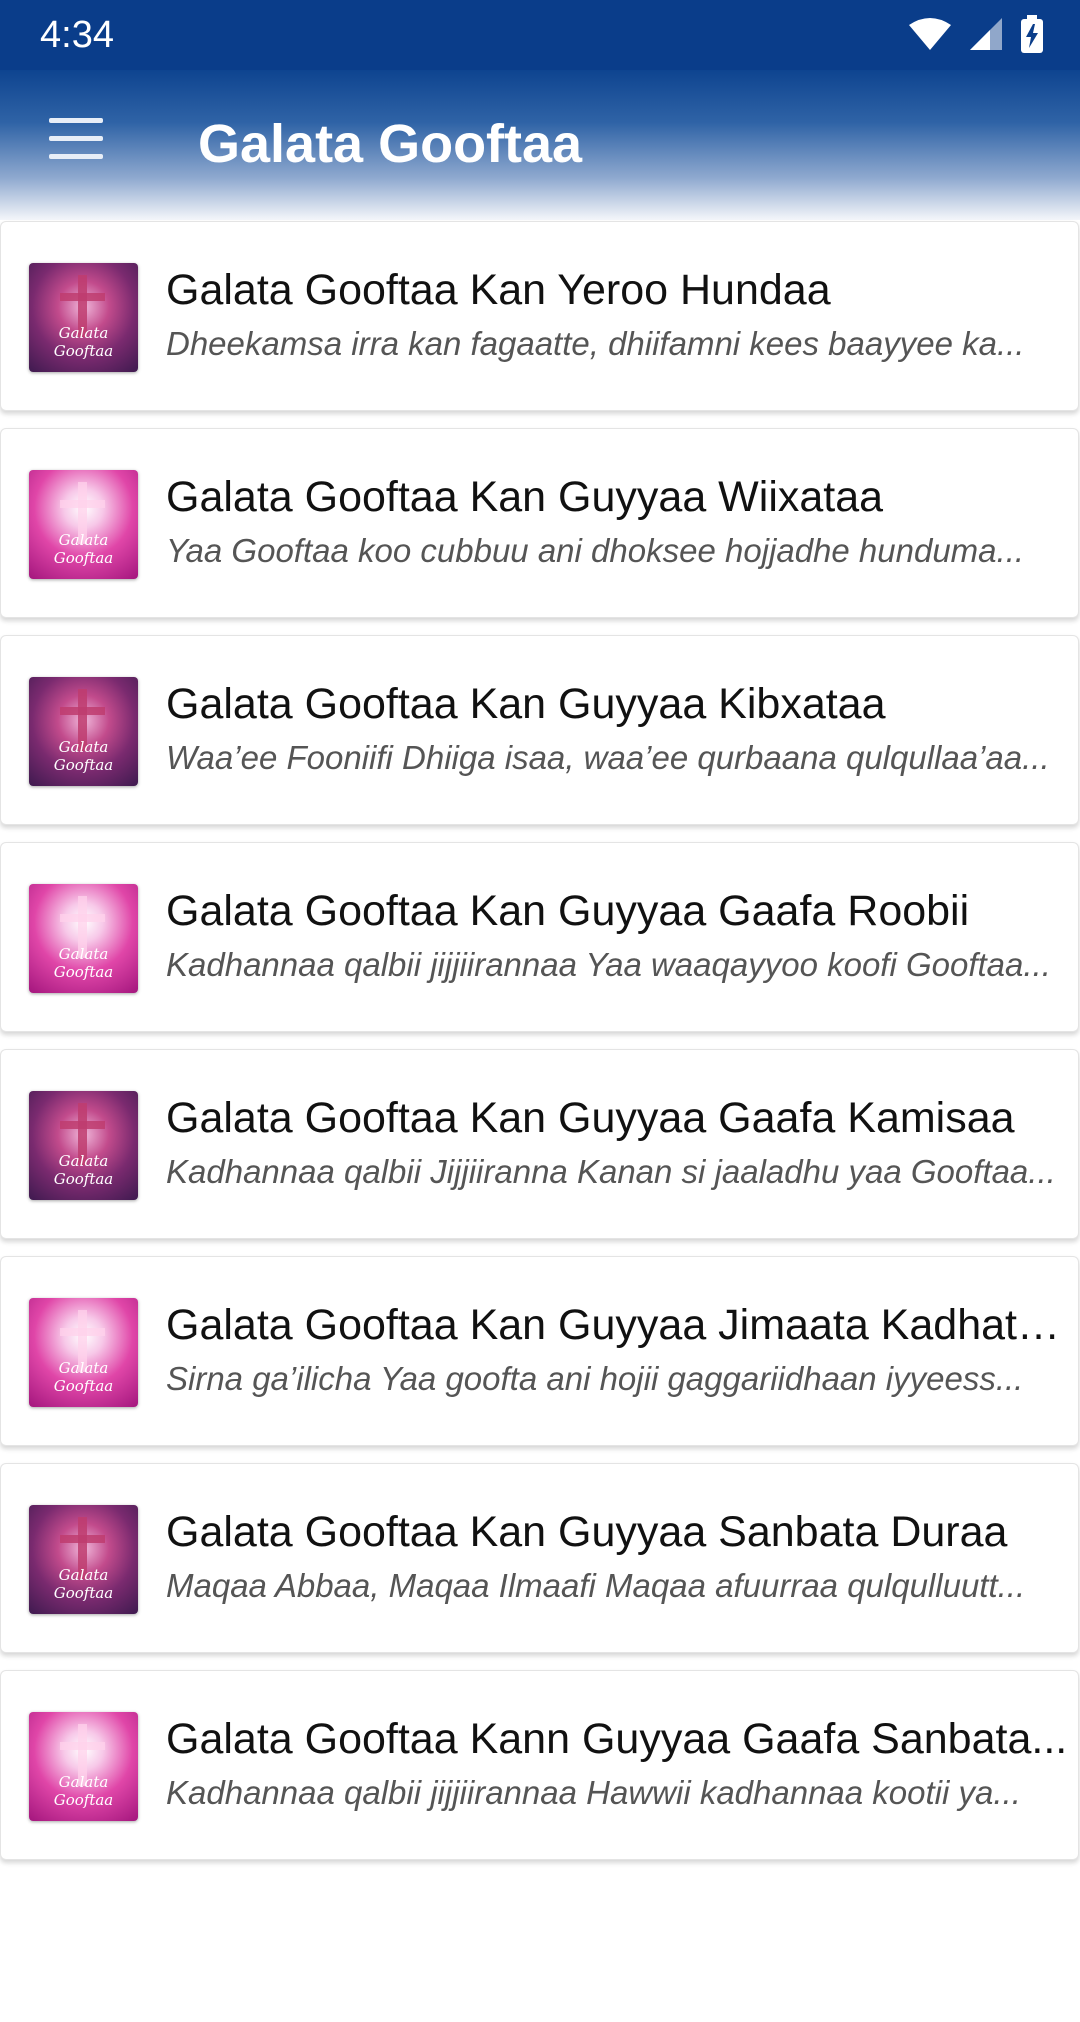  I want to click on app-title: Galata Gooftaa, so click(390, 144).